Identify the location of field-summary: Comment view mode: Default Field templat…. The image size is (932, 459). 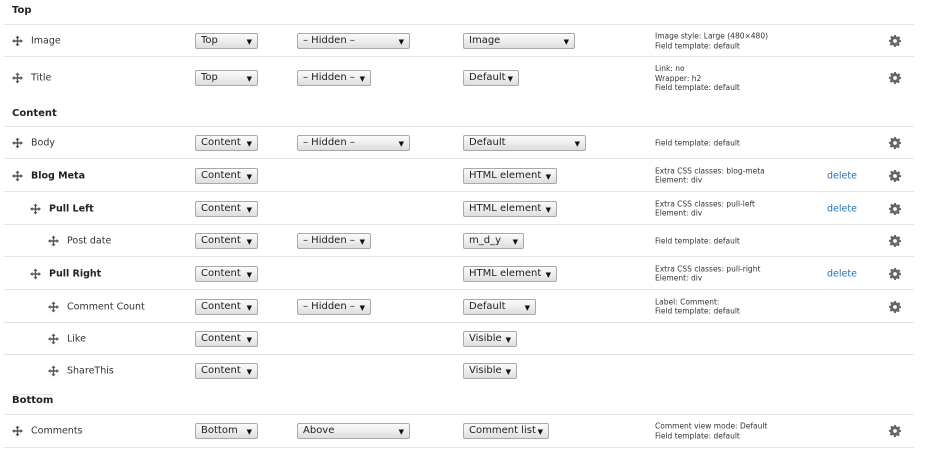
(711, 431).